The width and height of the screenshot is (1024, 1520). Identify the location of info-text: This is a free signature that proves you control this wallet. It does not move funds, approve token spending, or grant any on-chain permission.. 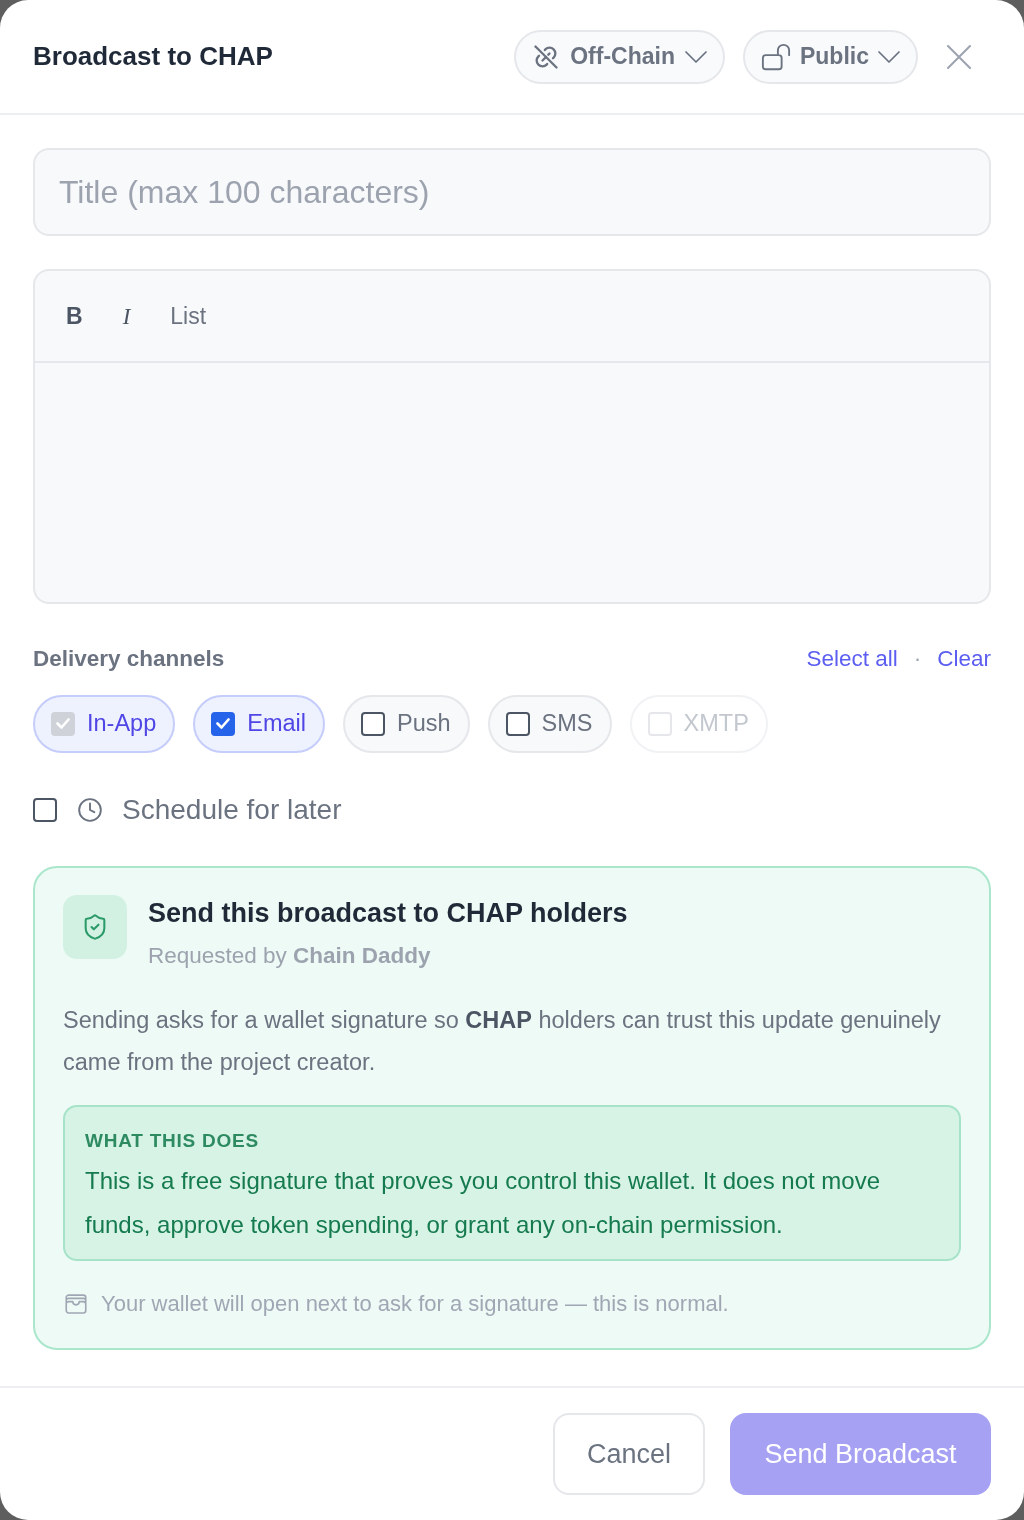
(483, 1203).